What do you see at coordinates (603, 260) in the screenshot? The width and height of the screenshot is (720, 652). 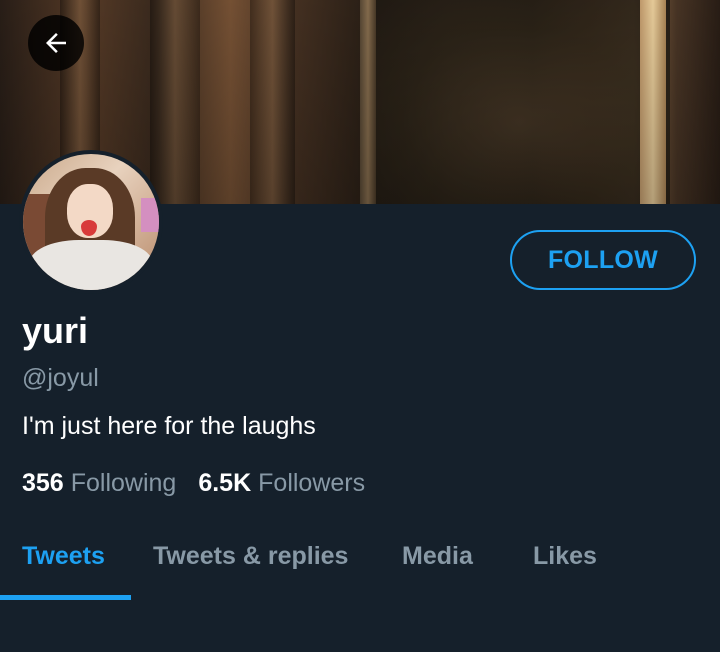 I see `follow-button: FOLLOW` at bounding box center [603, 260].